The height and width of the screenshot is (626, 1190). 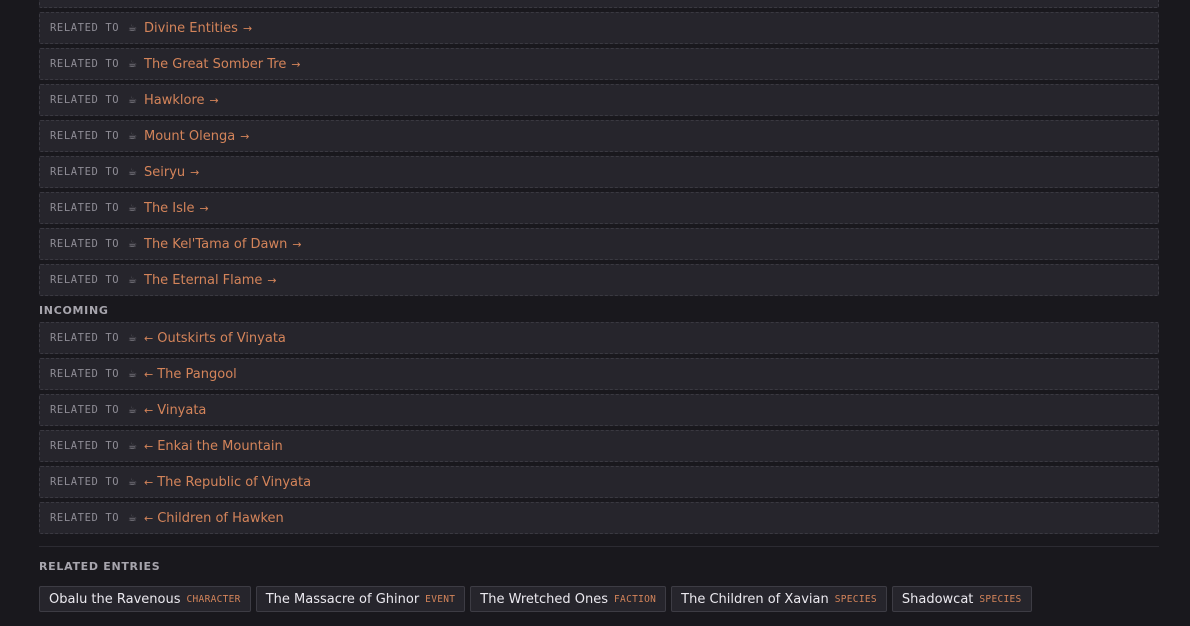 What do you see at coordinates (100, 566) in the screenshot?
I see `related-entries-heading: RELATED ENTRIES` at bounding box center [100, 566].